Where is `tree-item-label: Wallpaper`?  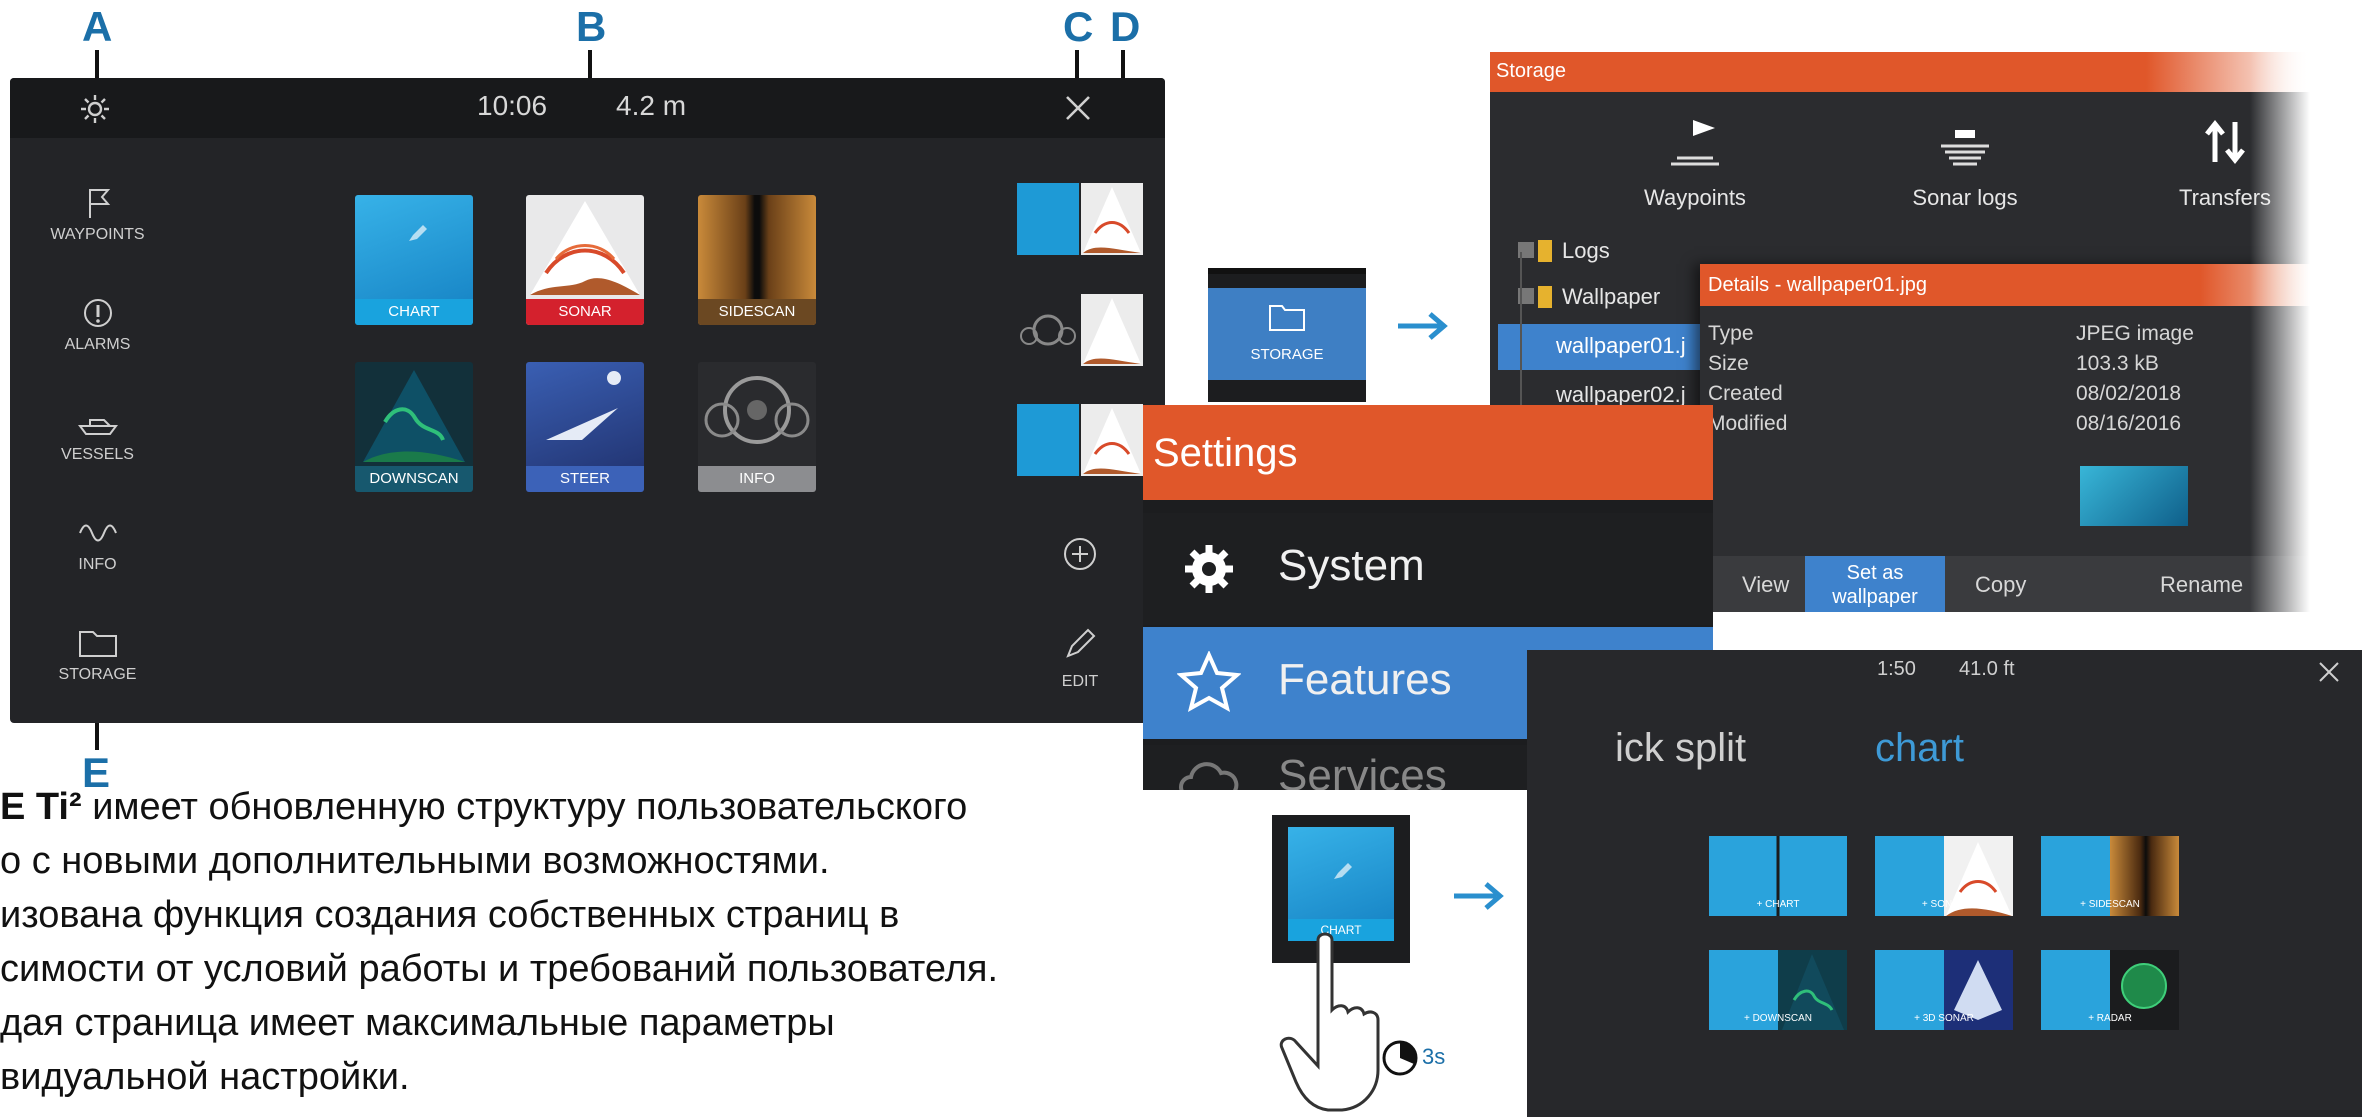
tree-item-label: Wallpaper is located at coordinates (1611, 296).